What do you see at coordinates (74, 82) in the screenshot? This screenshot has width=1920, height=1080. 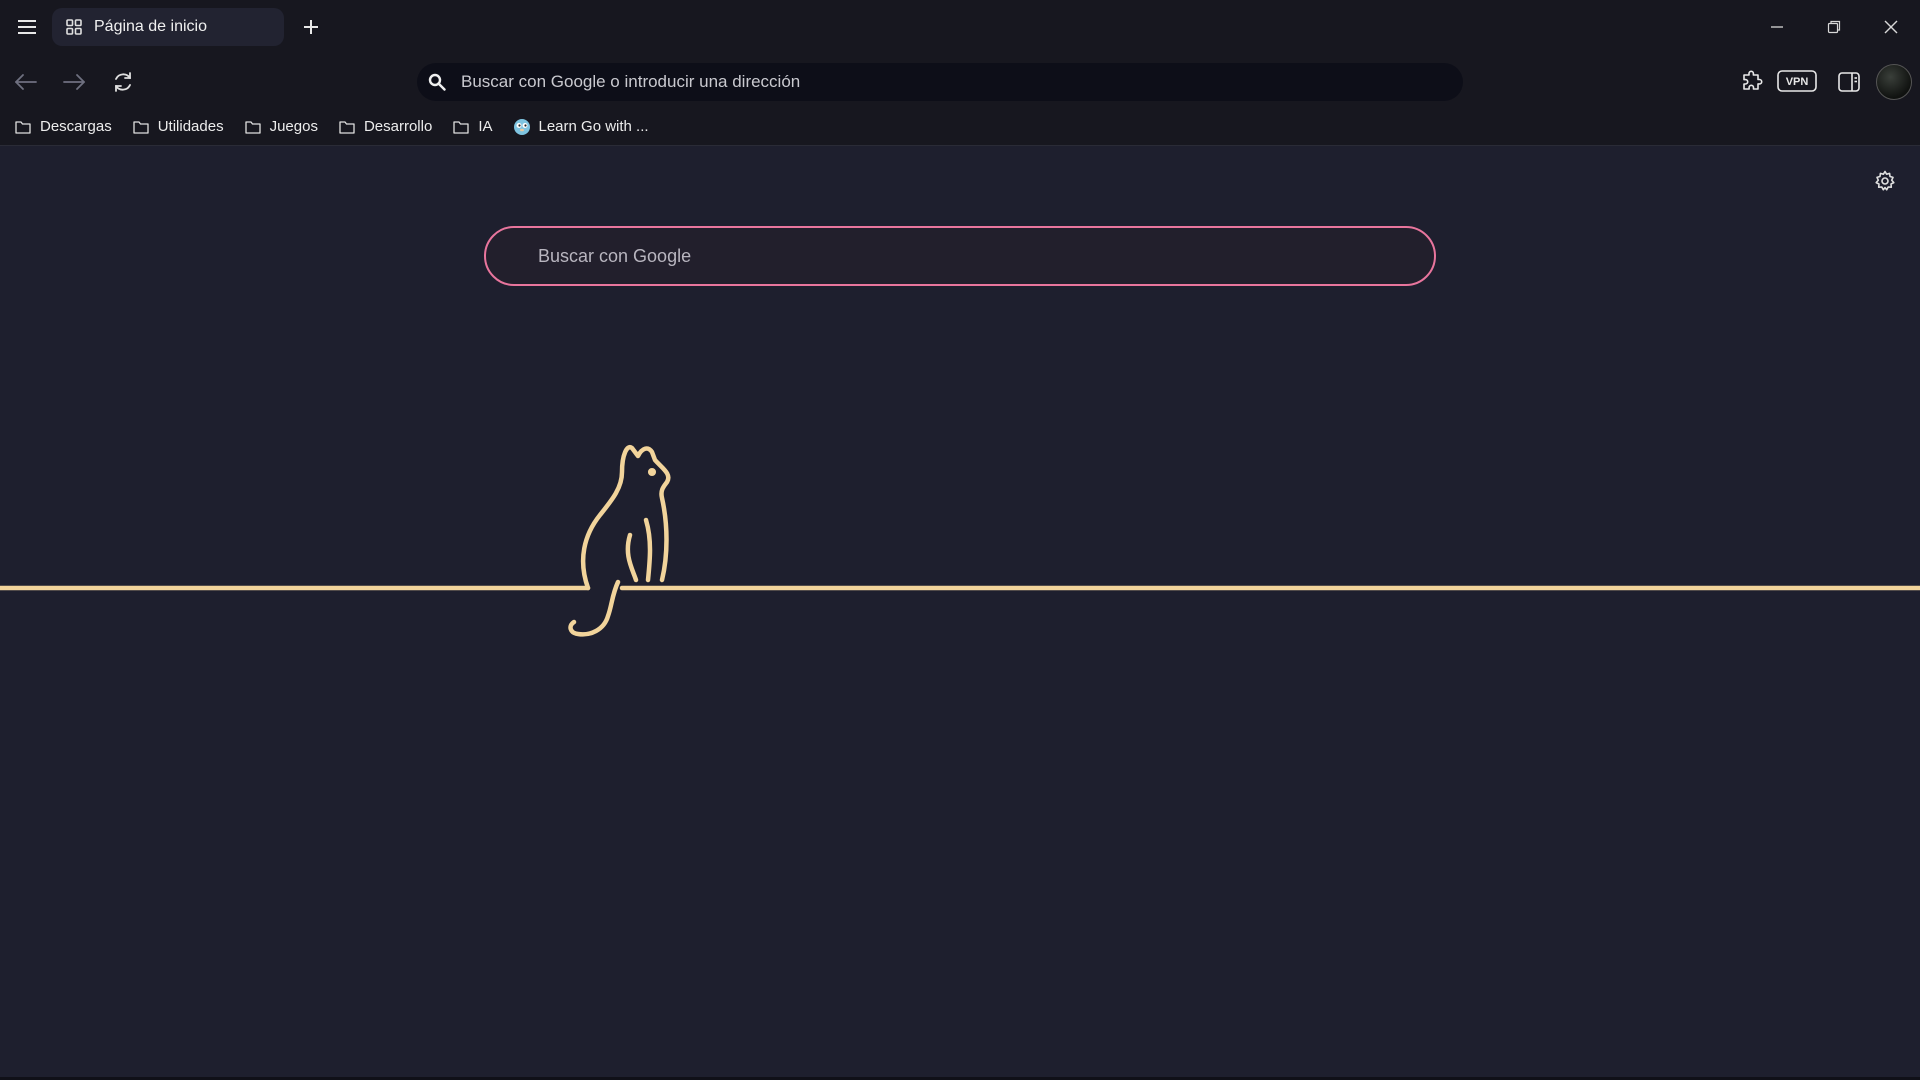 I see `forward-arrow-icon` at bounding box center [74, 82].